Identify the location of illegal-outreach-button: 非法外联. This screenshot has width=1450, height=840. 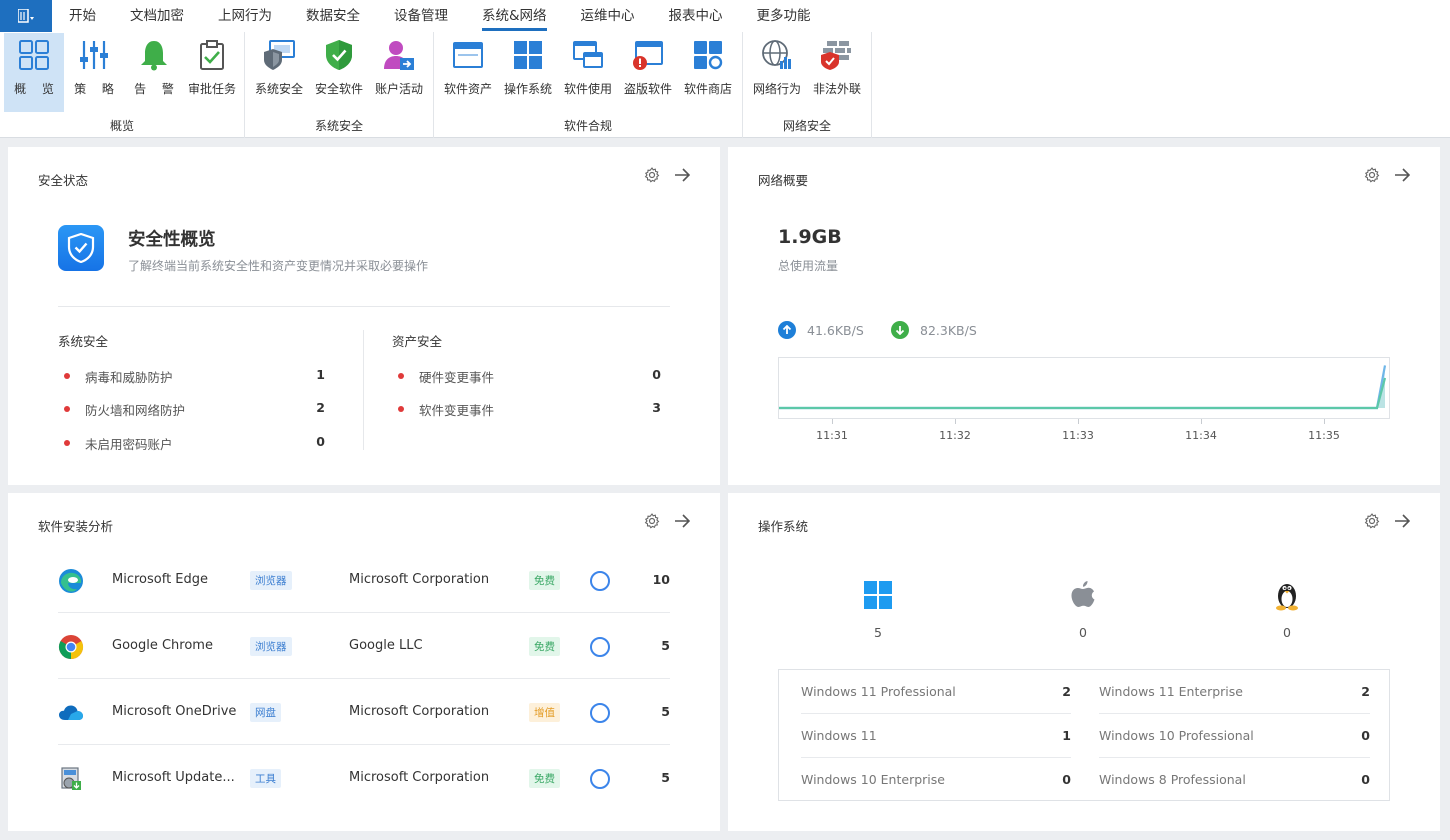
(837, 72).